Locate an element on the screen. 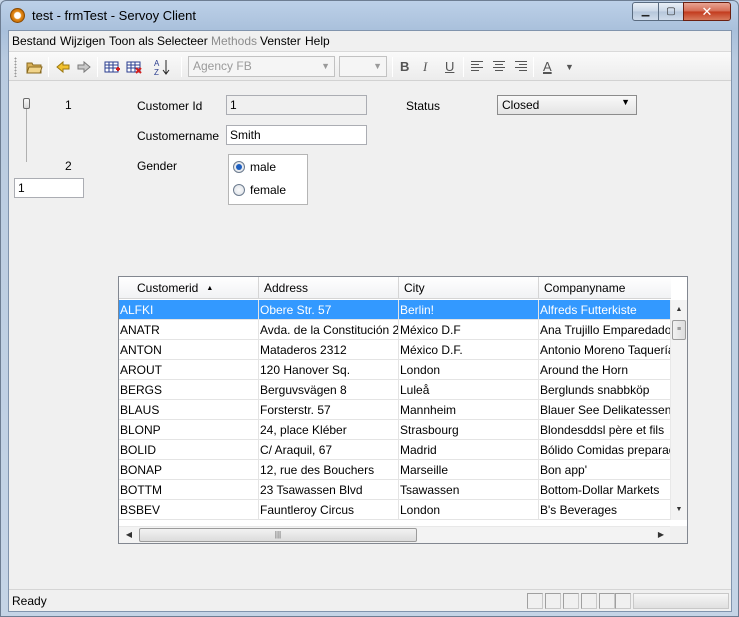 This screenshot has height=617, width=739. table-cell: Alfreds Futterkiste is located at coordinates (605, 310).